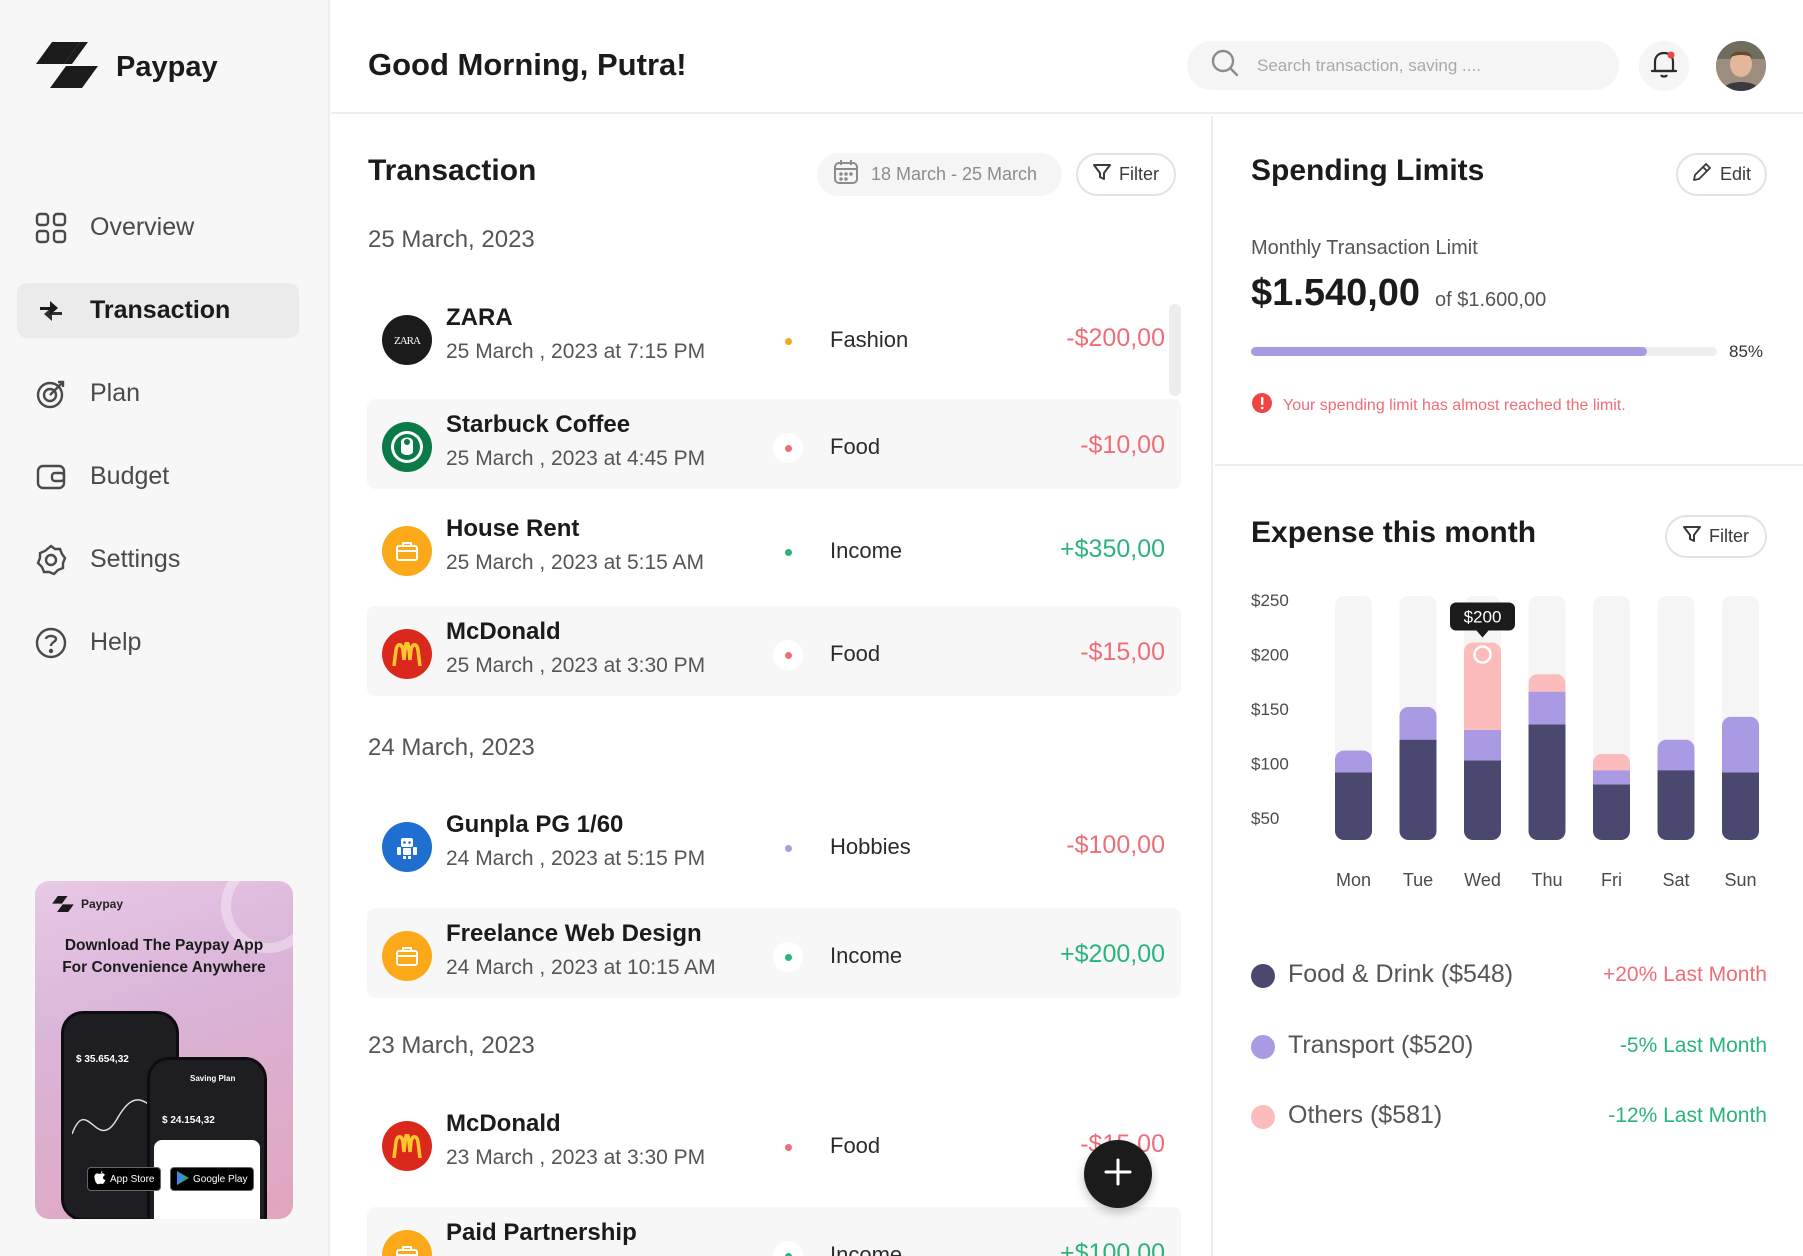 This screenshot has width=1803, height=1256. What do you see at coordinates (1139, 174) in the screenshot?
I see `filter-label: Filter` at bounding box center [1139, 174].